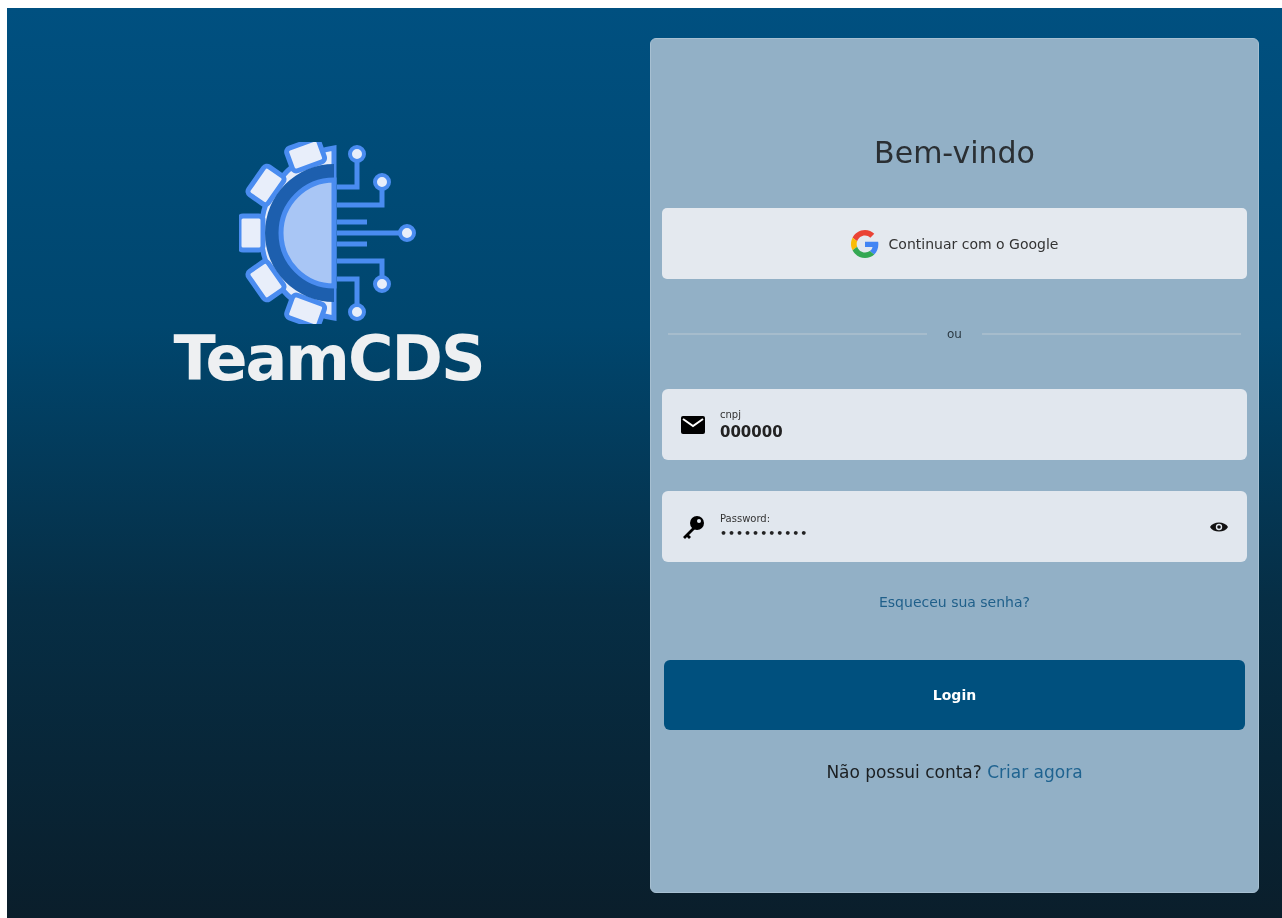  I want to click on field-label: cnpj, so click(731, 414).